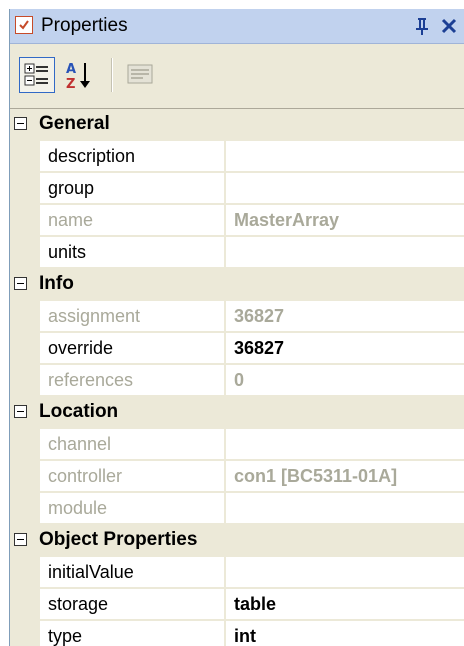  Describe the element at coordinates (71, 69) in the screenshot. I see `svg-text: A` at that location.